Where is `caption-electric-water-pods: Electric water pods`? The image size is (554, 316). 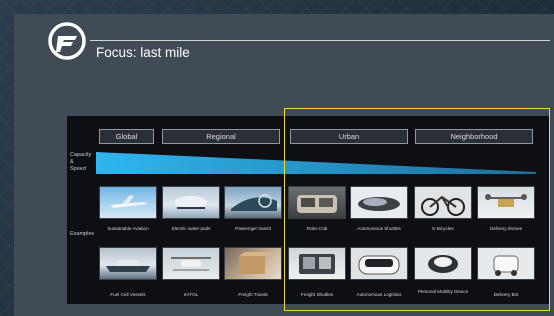
caption-electric-water-pods: Electric water pods is located at coordinates (191, 228).